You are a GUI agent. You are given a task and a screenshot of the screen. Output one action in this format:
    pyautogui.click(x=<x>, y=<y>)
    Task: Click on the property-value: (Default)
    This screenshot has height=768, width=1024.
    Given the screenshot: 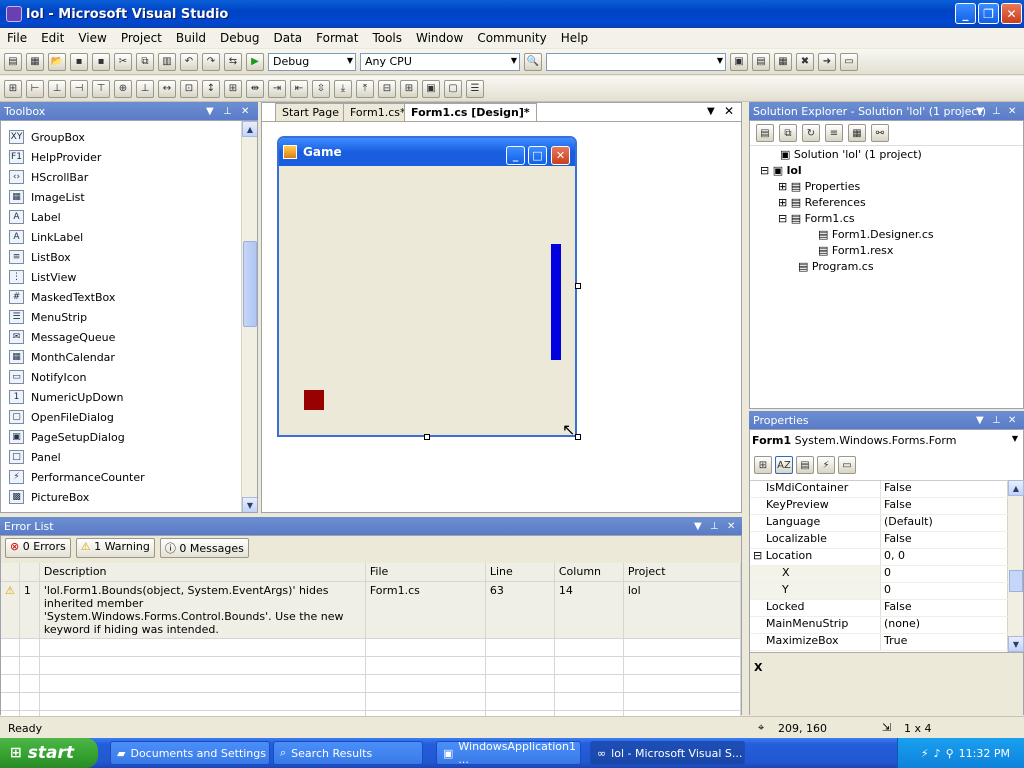 What is the action you would take?
    pyautogui.click(x=907, y=523)
    